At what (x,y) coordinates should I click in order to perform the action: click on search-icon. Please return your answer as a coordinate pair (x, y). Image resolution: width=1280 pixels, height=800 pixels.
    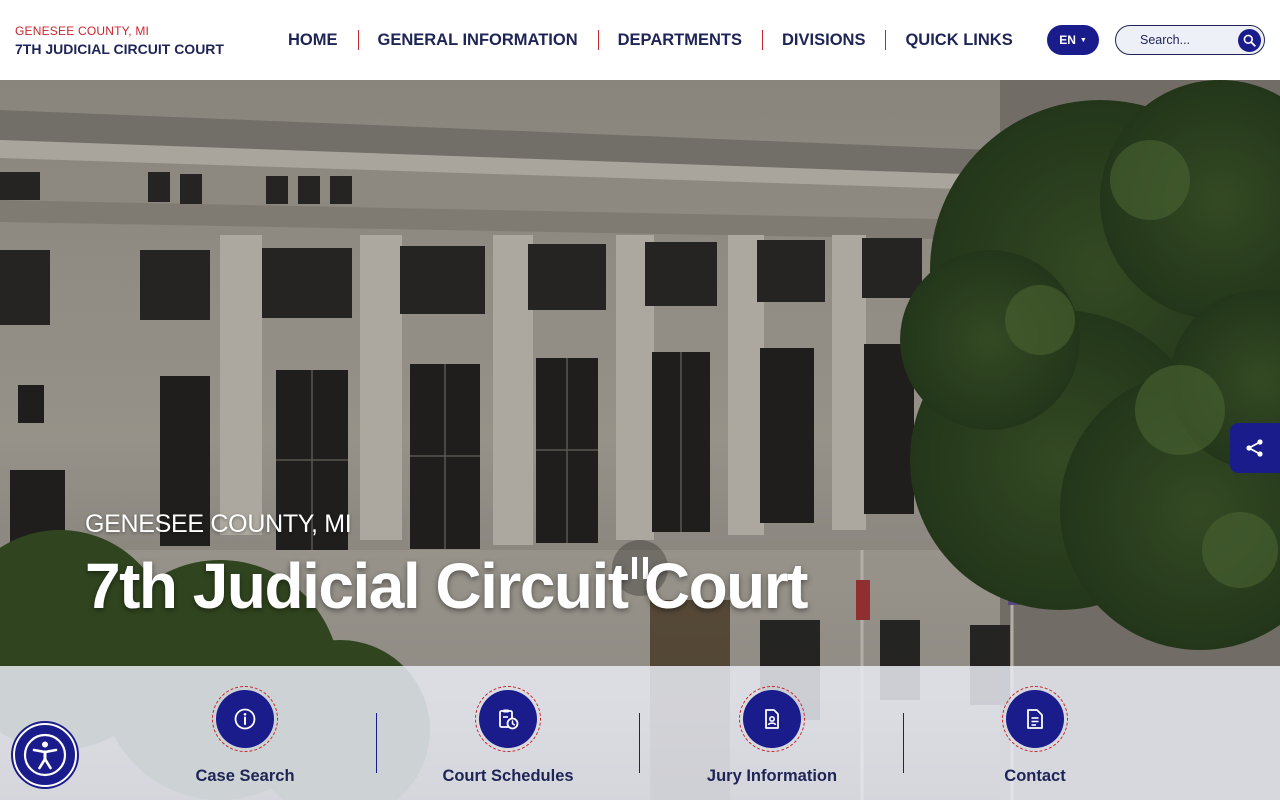
    Looking at the image, I should click on (1249, 40).